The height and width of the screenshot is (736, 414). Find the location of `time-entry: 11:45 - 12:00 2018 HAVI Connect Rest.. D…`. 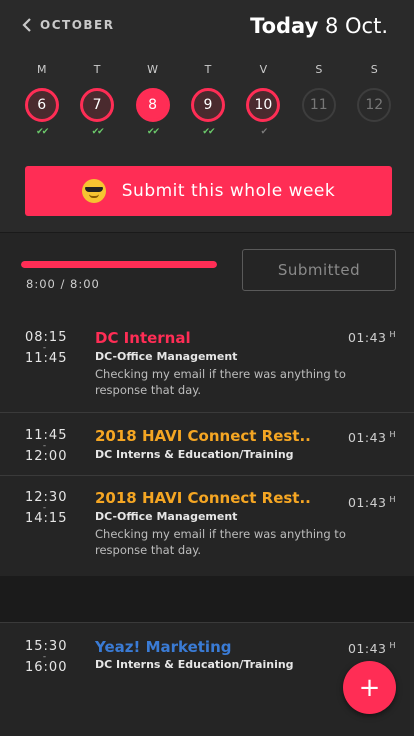

time-entry: 11:45 - 12:00 2018 HAVI Connect Rest.. D… is located at coordinates (207, 443).